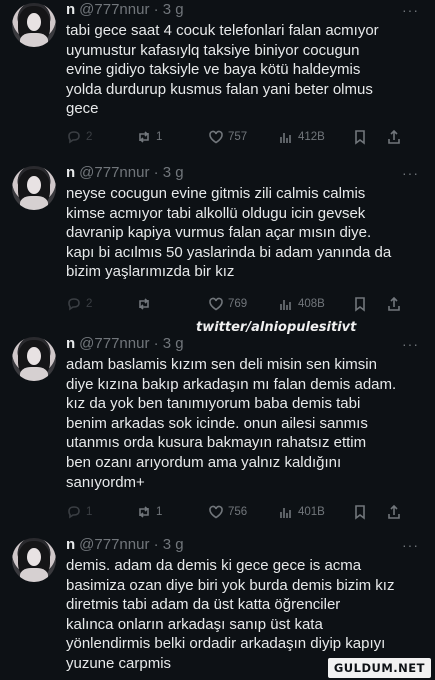 The height and width of the screenshot is (680, 435). I want to click on tweet-actions: 2 769 408B, so click(242, 304).